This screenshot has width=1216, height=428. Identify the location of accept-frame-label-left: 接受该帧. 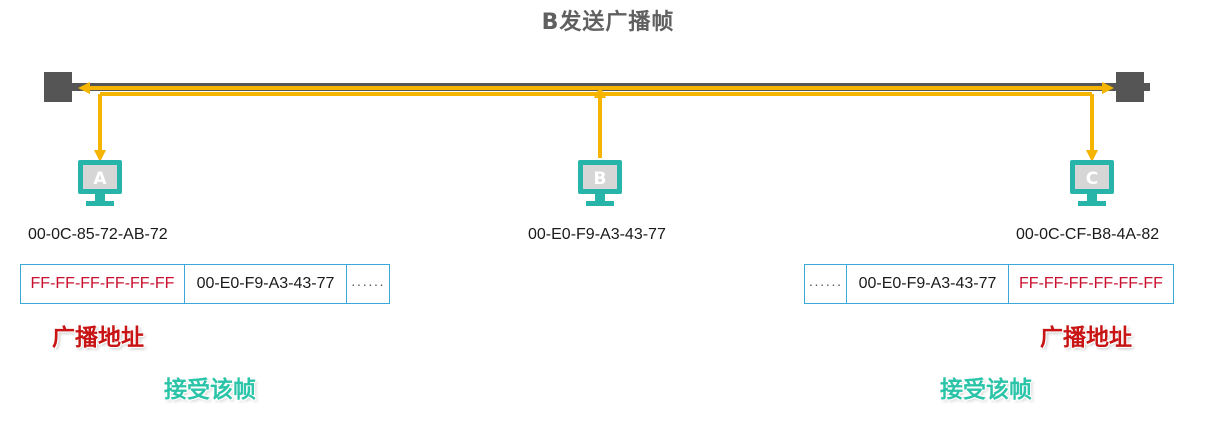
(210, 390).